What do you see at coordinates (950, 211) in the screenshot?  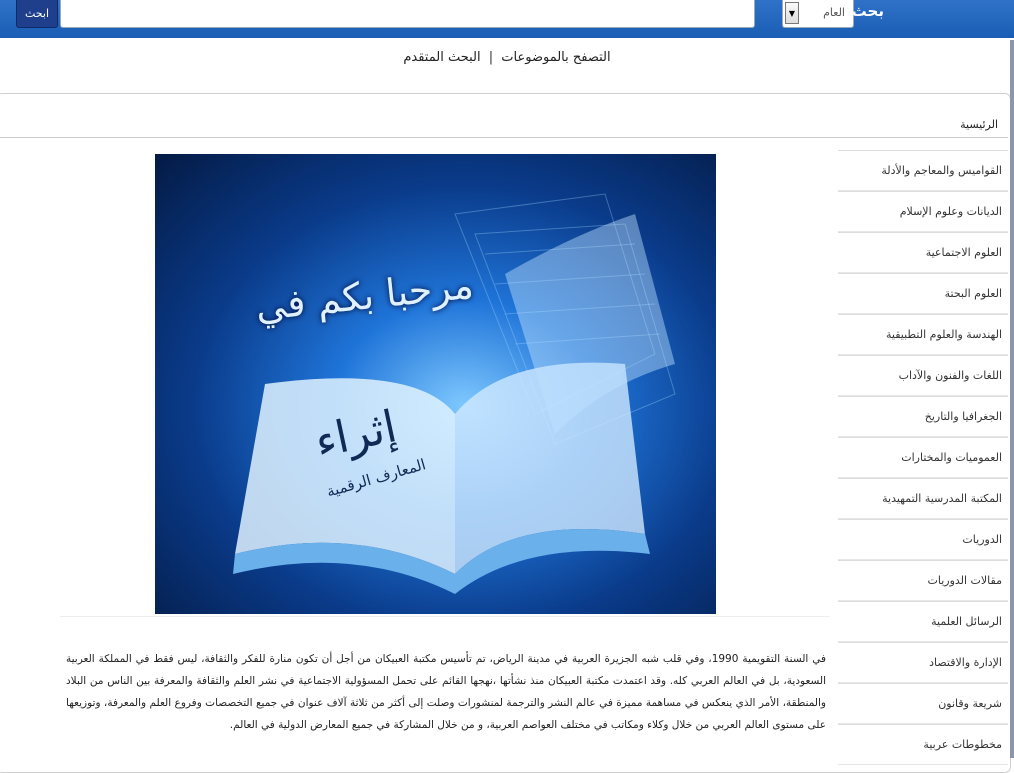 I see `sidebar-item-label: الديانات وعلوم الإسلام` at bounding box center [950, 211].